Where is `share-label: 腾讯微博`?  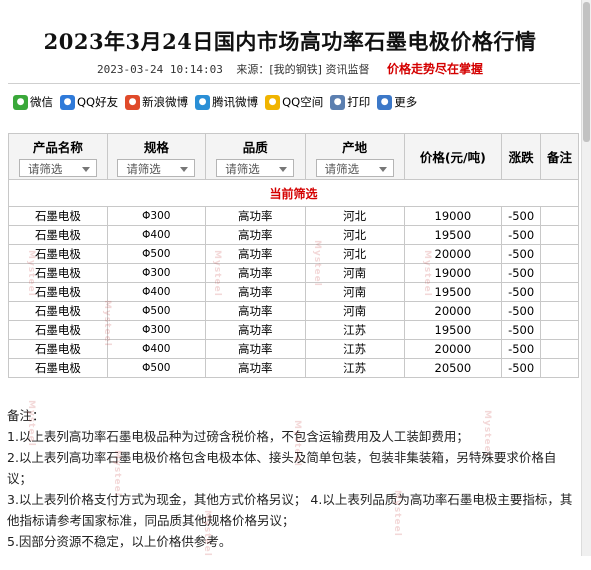 share-label: 腾讯微博 is located at coordinates (235, 102).